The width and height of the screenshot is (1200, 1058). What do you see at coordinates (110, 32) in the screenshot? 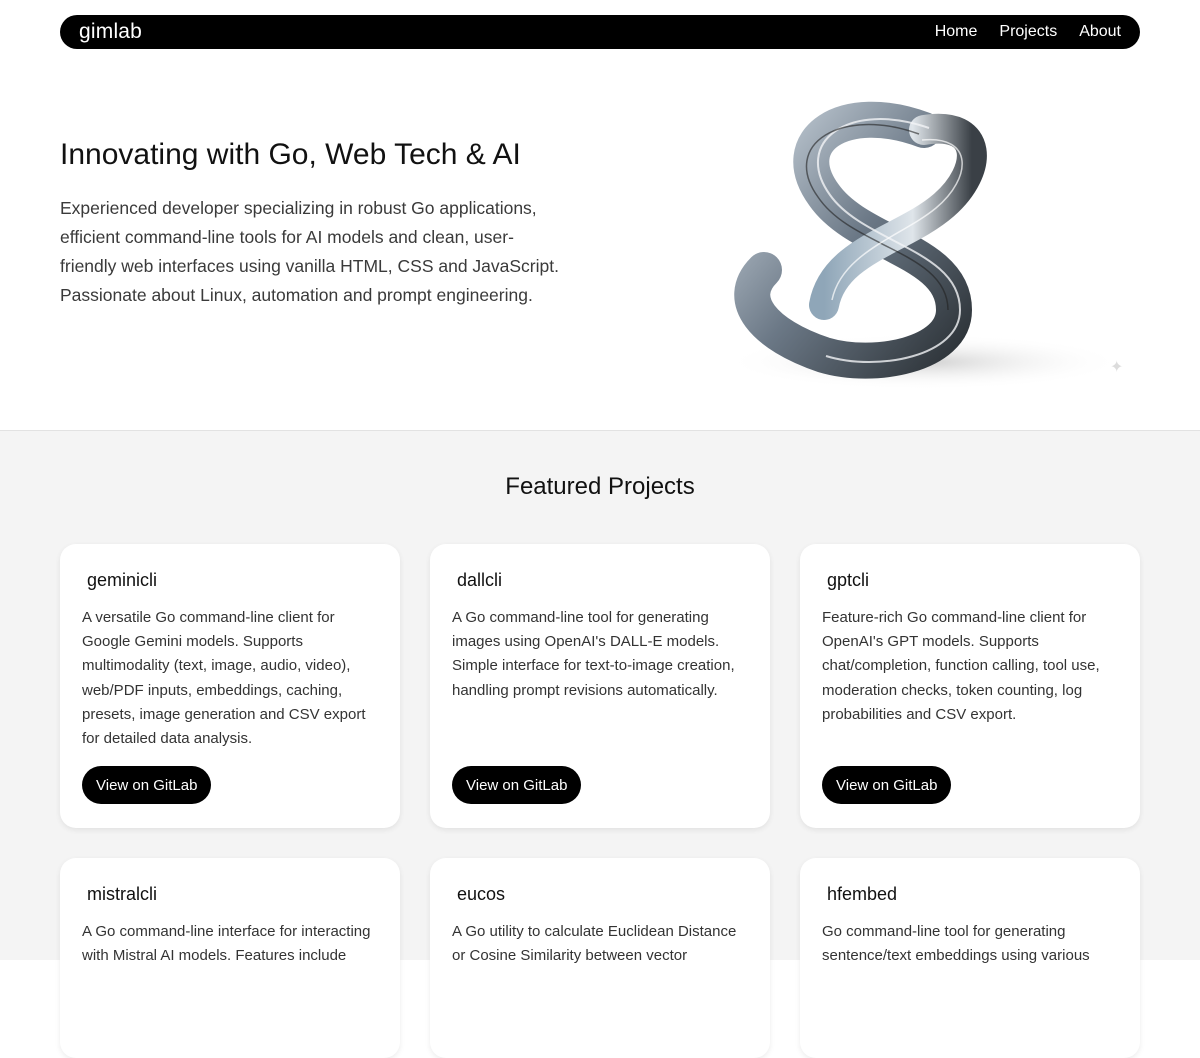
I see `brand-logo-text: gimlab` at bounding box center [110, 32].